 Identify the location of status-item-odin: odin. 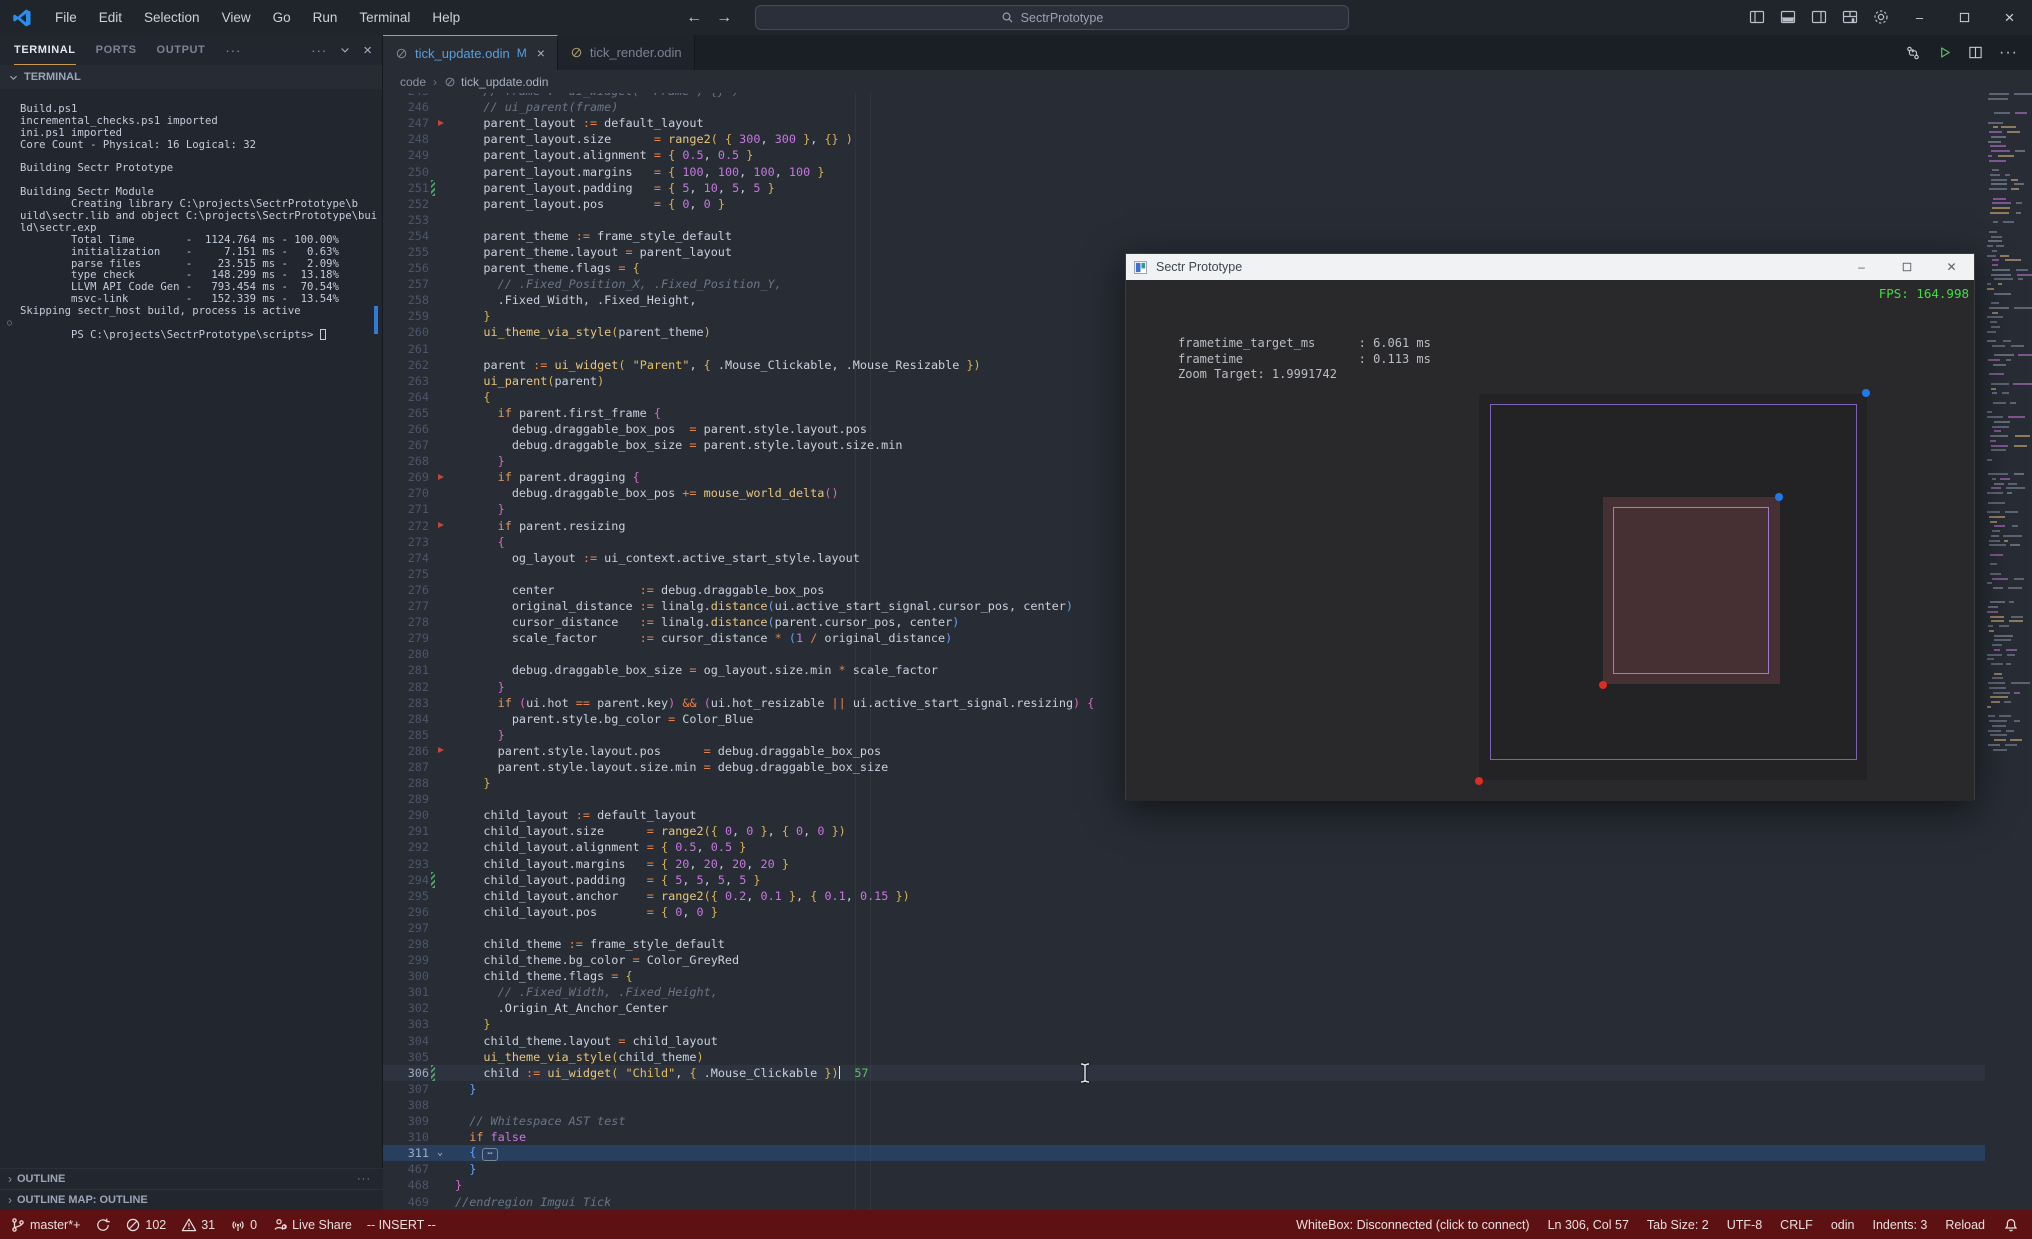
(1843, 1225).